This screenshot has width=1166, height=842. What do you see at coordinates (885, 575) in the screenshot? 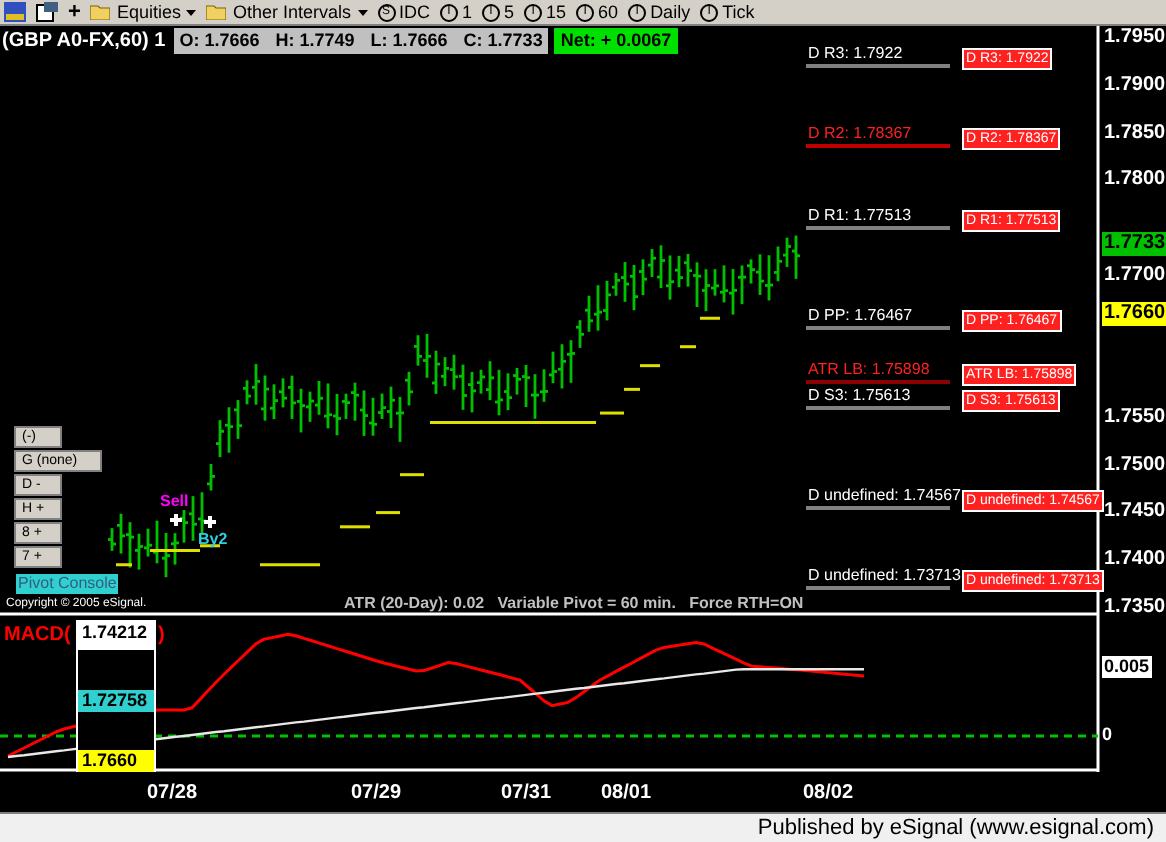
I see `pivot-label: D undefined: 1.73713` at bounding box center [885, 575].